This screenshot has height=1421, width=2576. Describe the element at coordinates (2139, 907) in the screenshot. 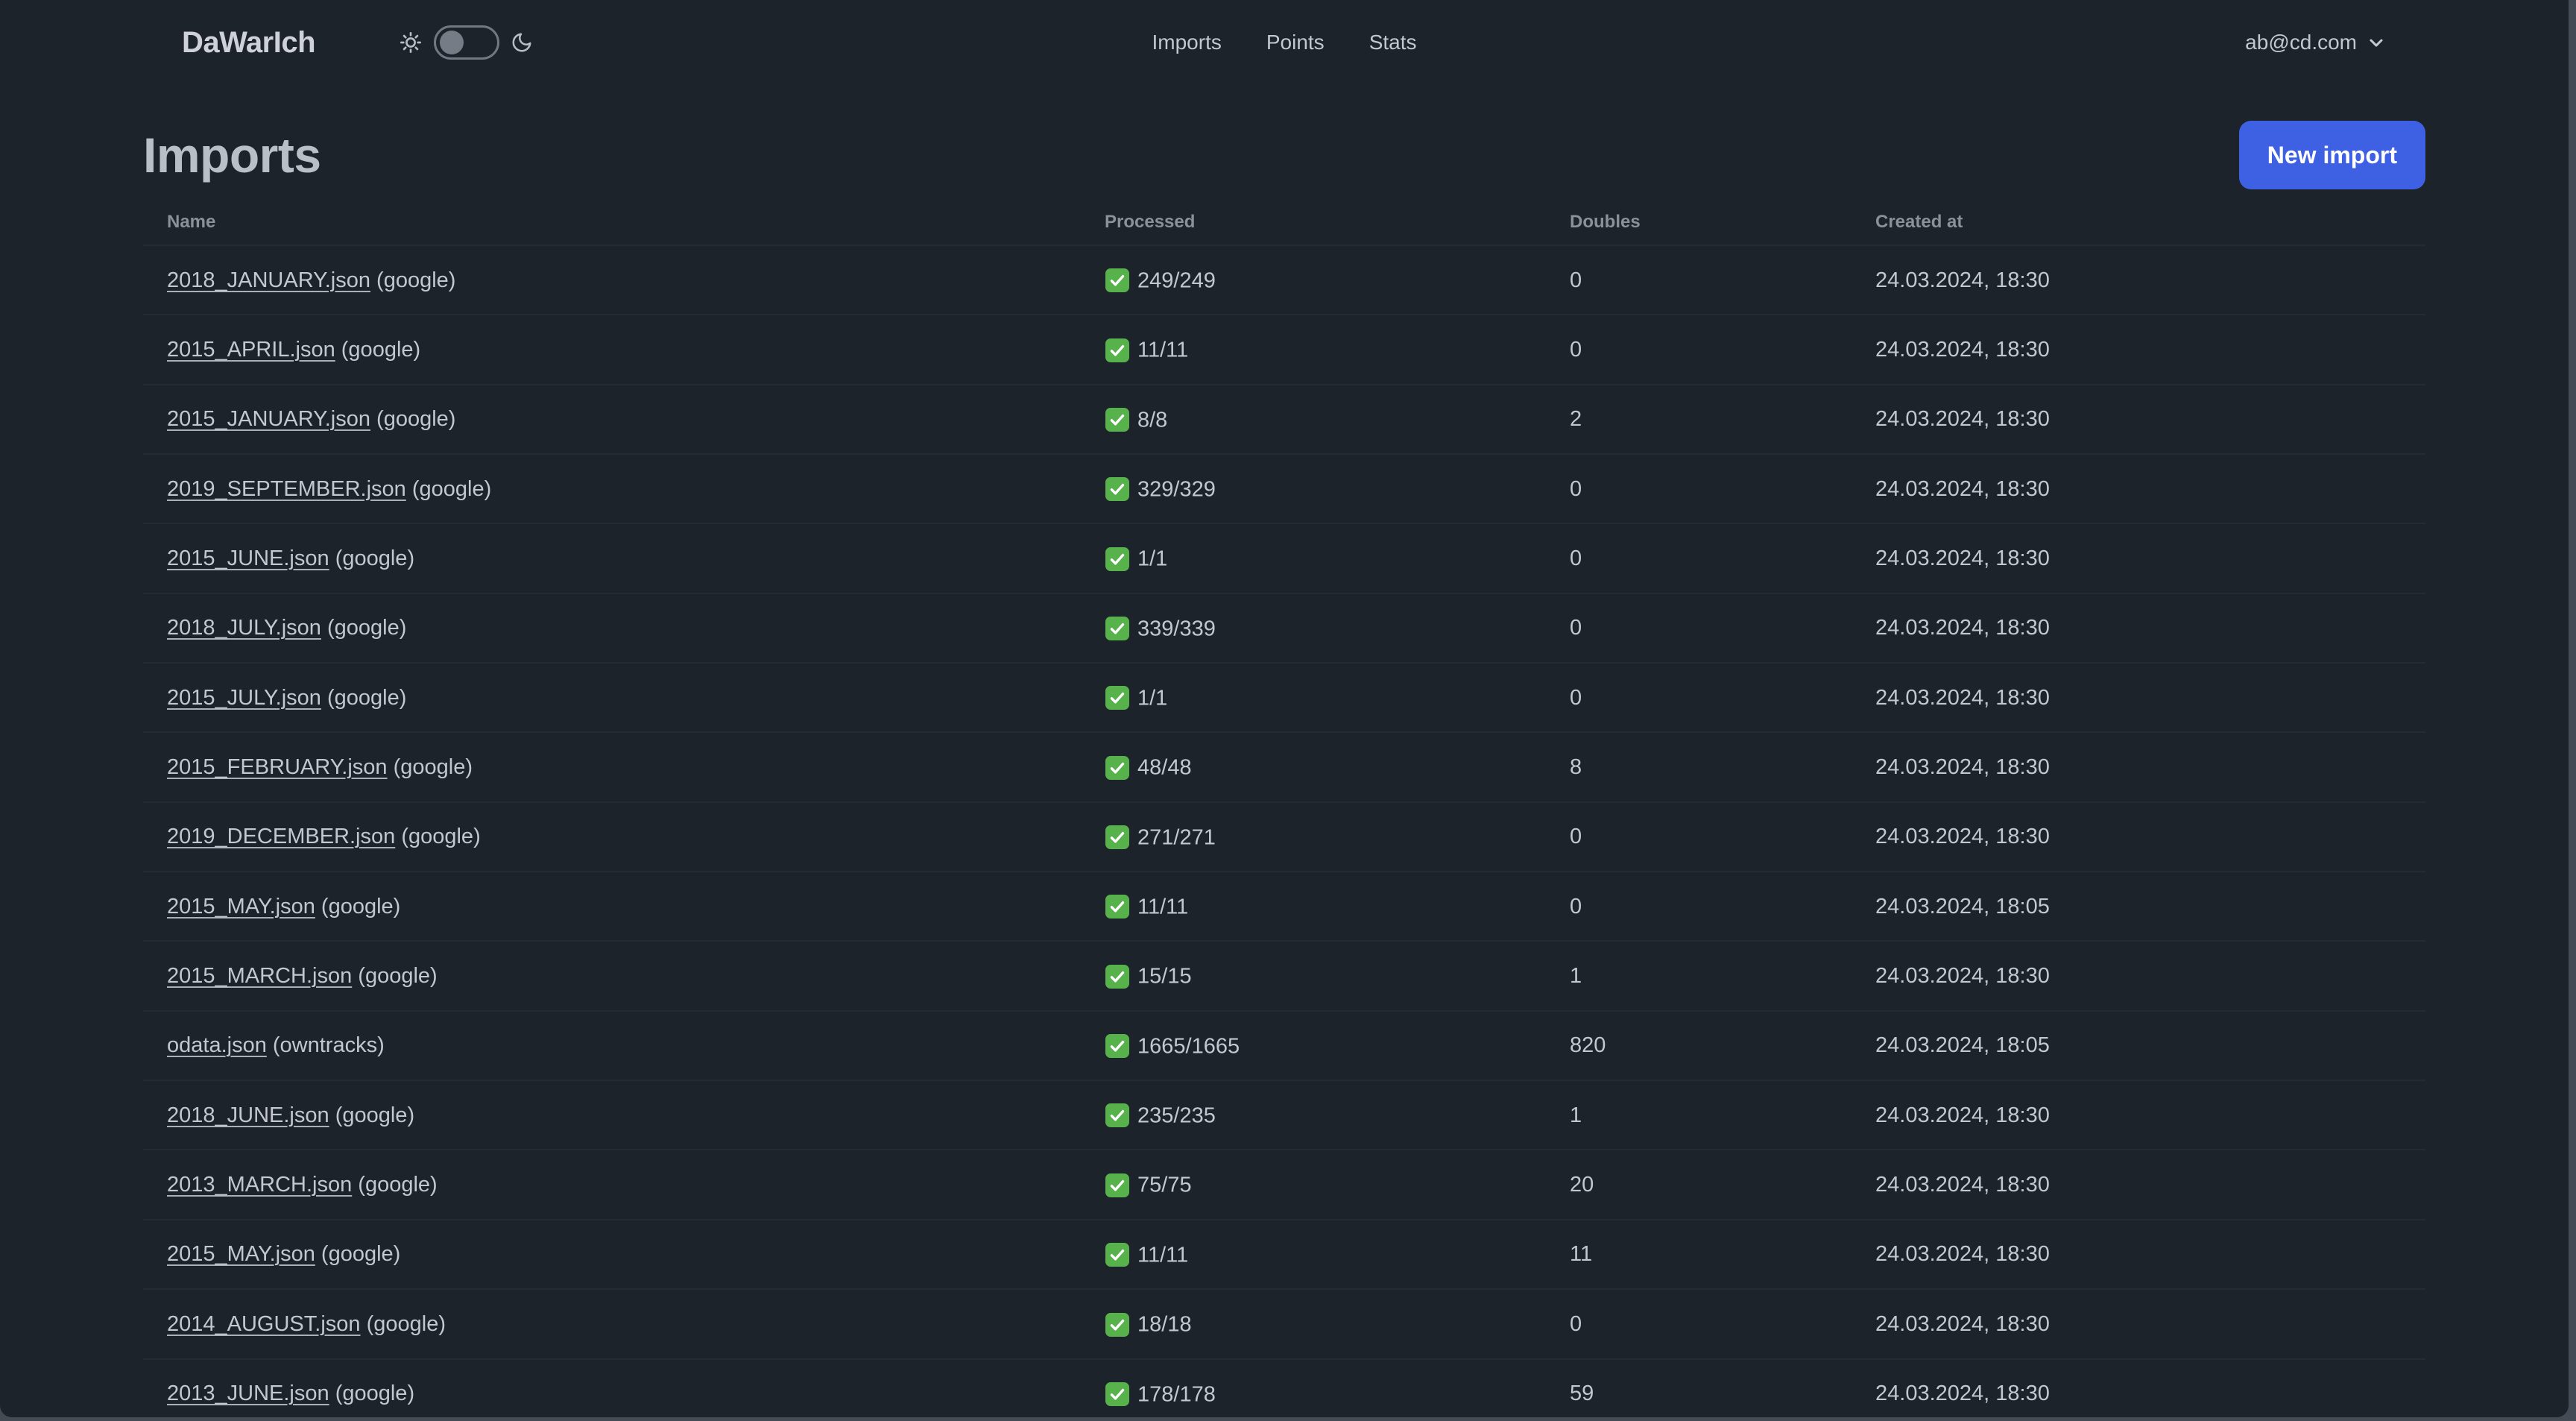

I see `created-at-cell: 24.03.2024, 18:05` at that location.